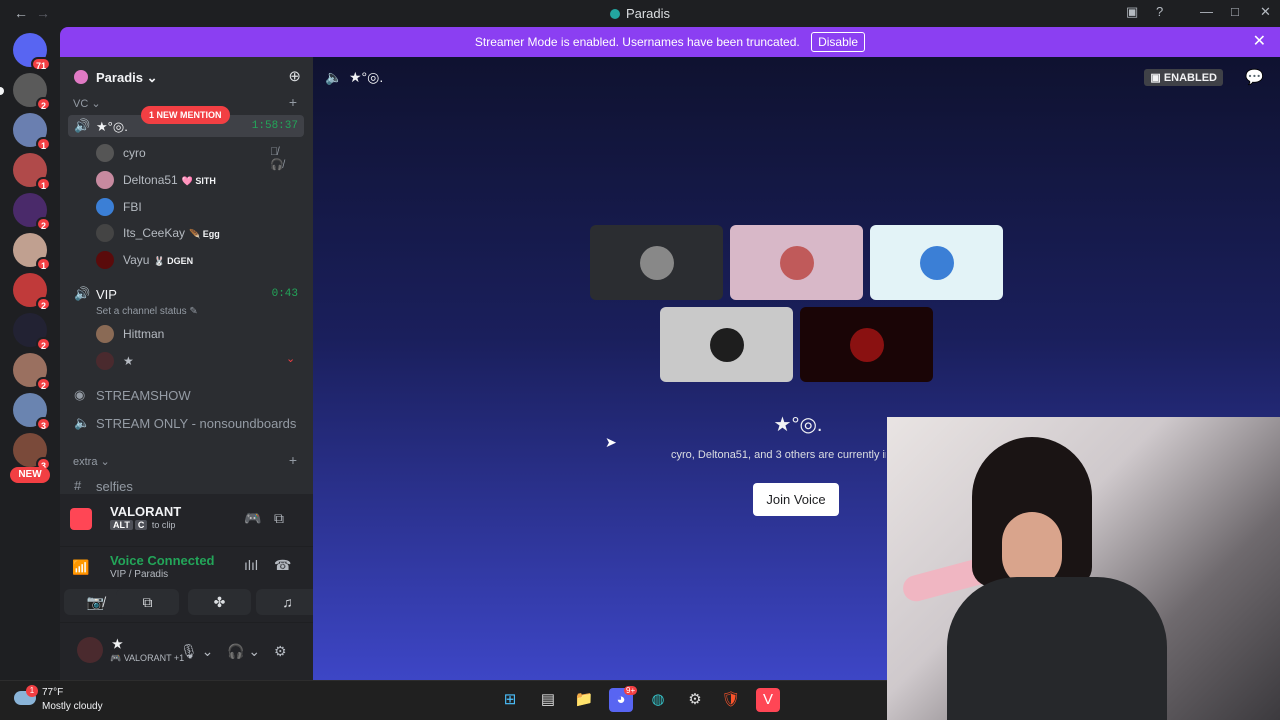 This screenshot has height=720, width=1280. Describe the element at coordinates (30, 475) in the screenshot. I see `new-badge: NEW` at that location.